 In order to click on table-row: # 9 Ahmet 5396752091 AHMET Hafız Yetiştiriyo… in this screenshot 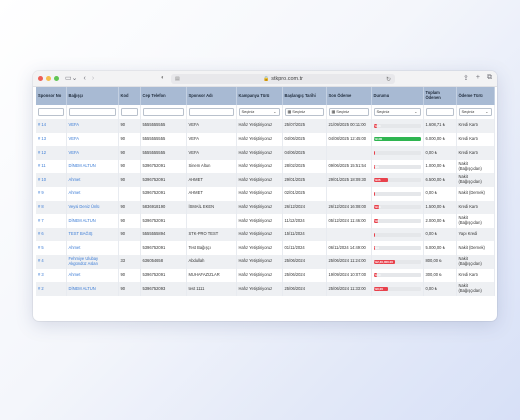, I will do `click(265, 193)`.